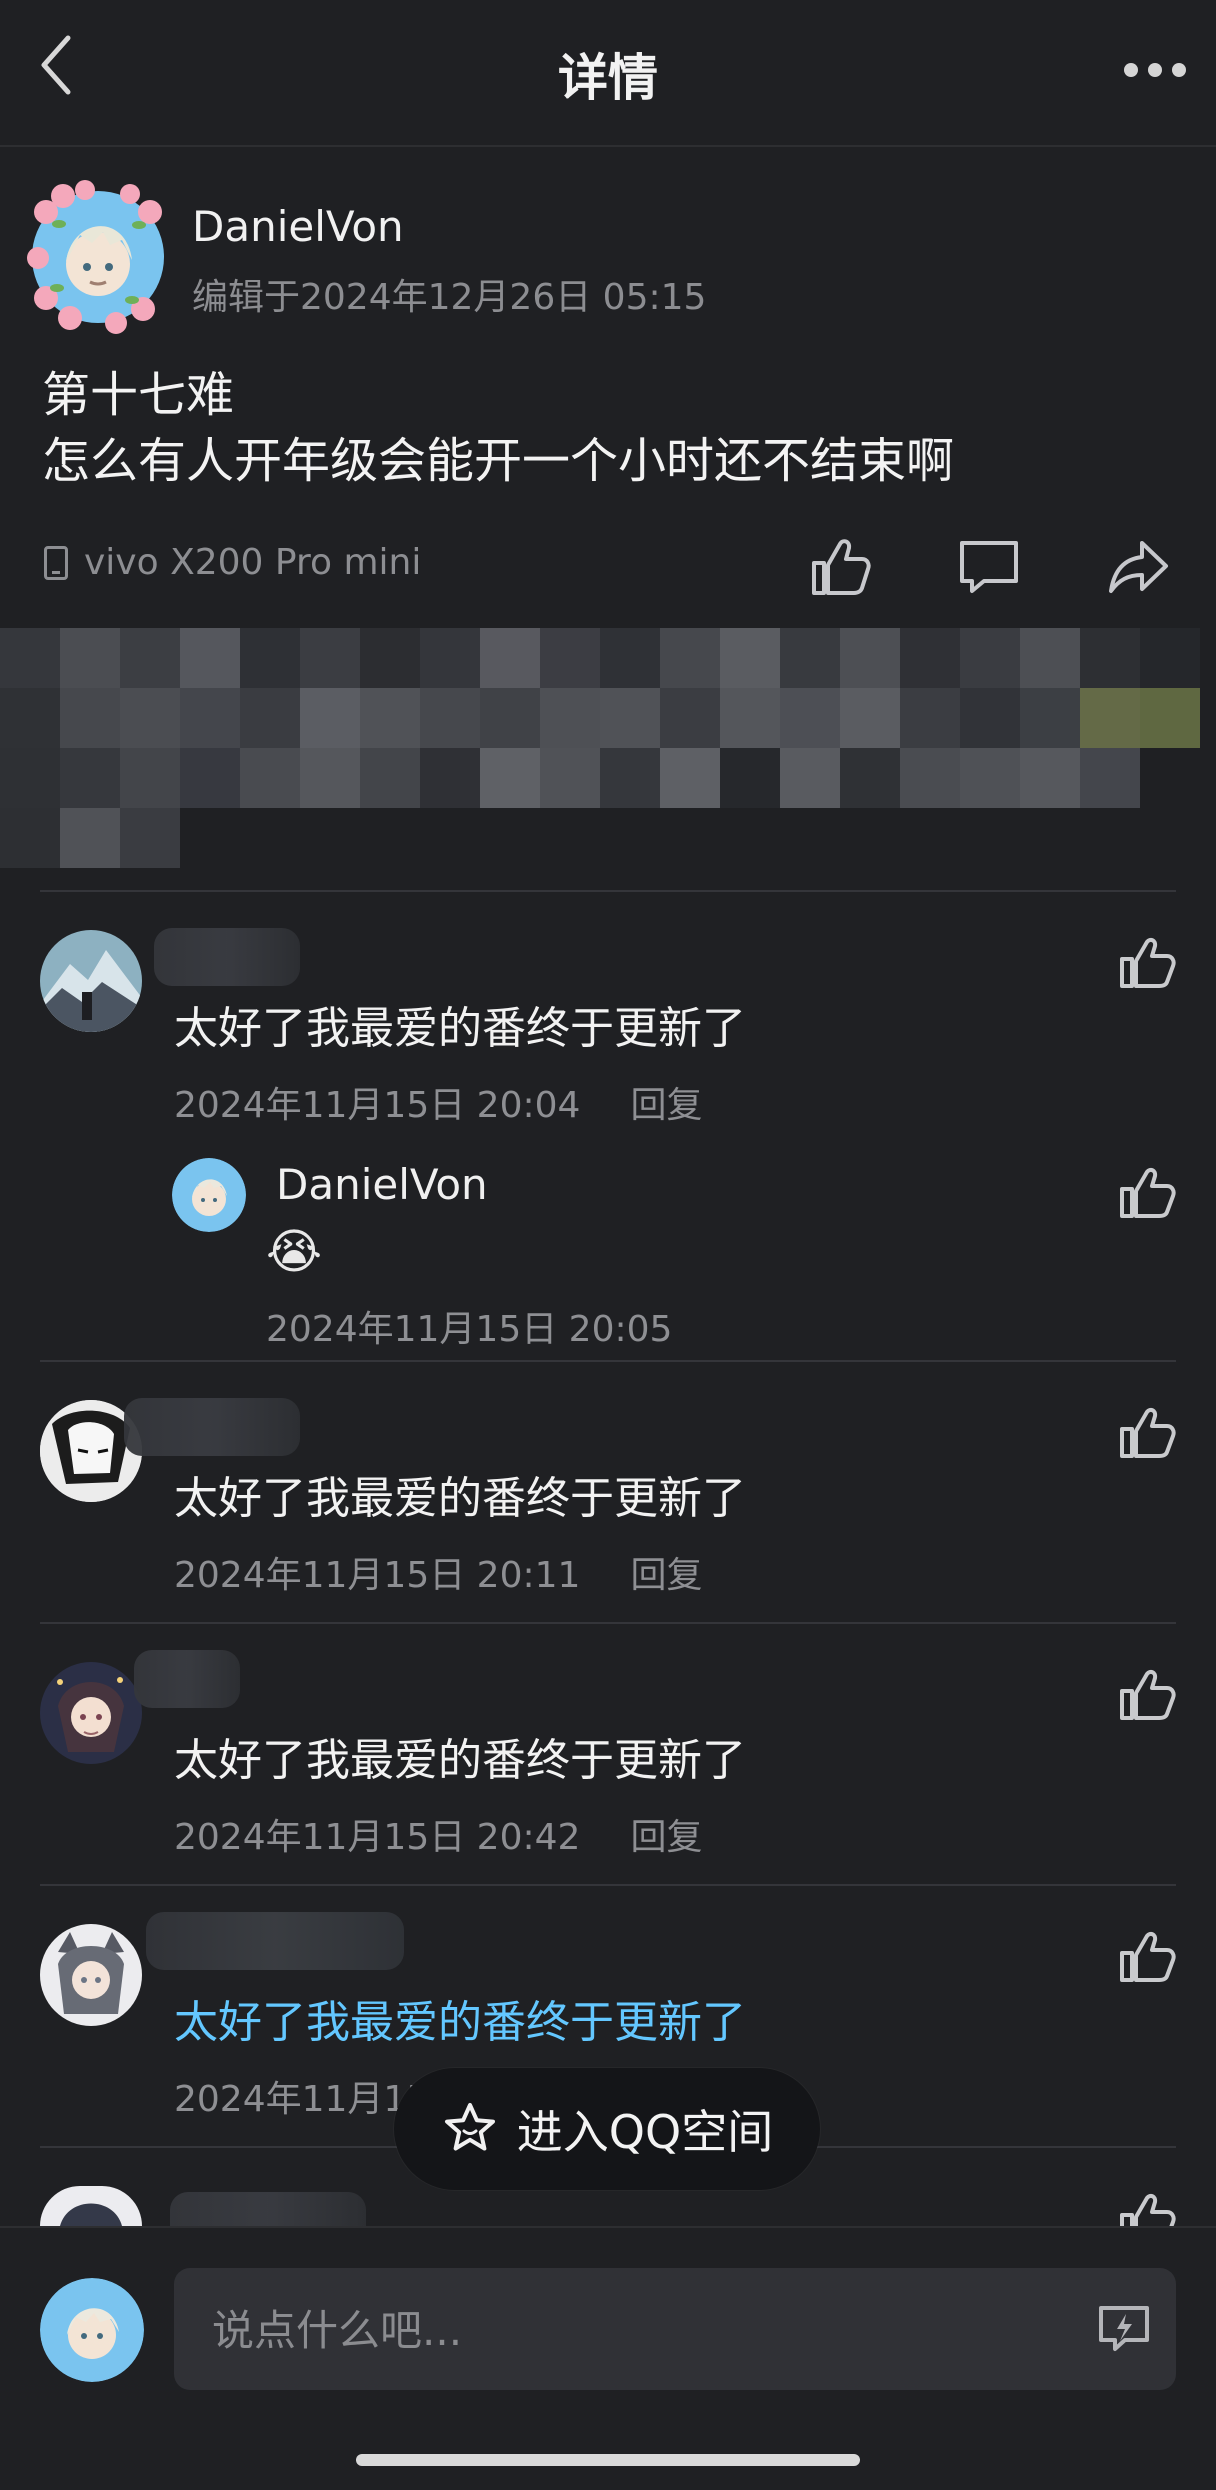 The height and width of the screenshot is (2490, 1216). What do you see at coordinates (645, 2132) in the screenshot?
I see `enter-qzone-label: 进入QQ空间` at bounding box center [645, 2132].